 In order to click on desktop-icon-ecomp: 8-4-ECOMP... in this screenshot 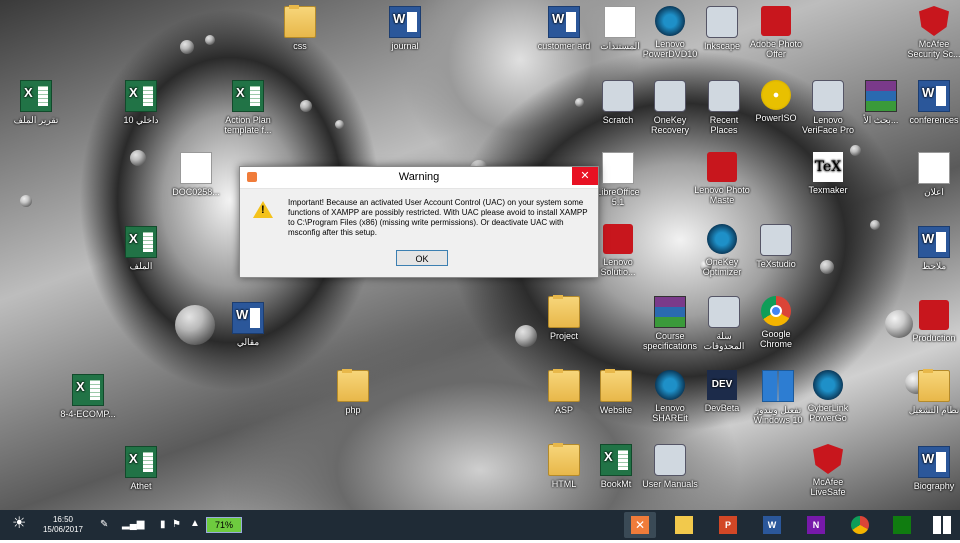, I will do `click(88, 396)`.